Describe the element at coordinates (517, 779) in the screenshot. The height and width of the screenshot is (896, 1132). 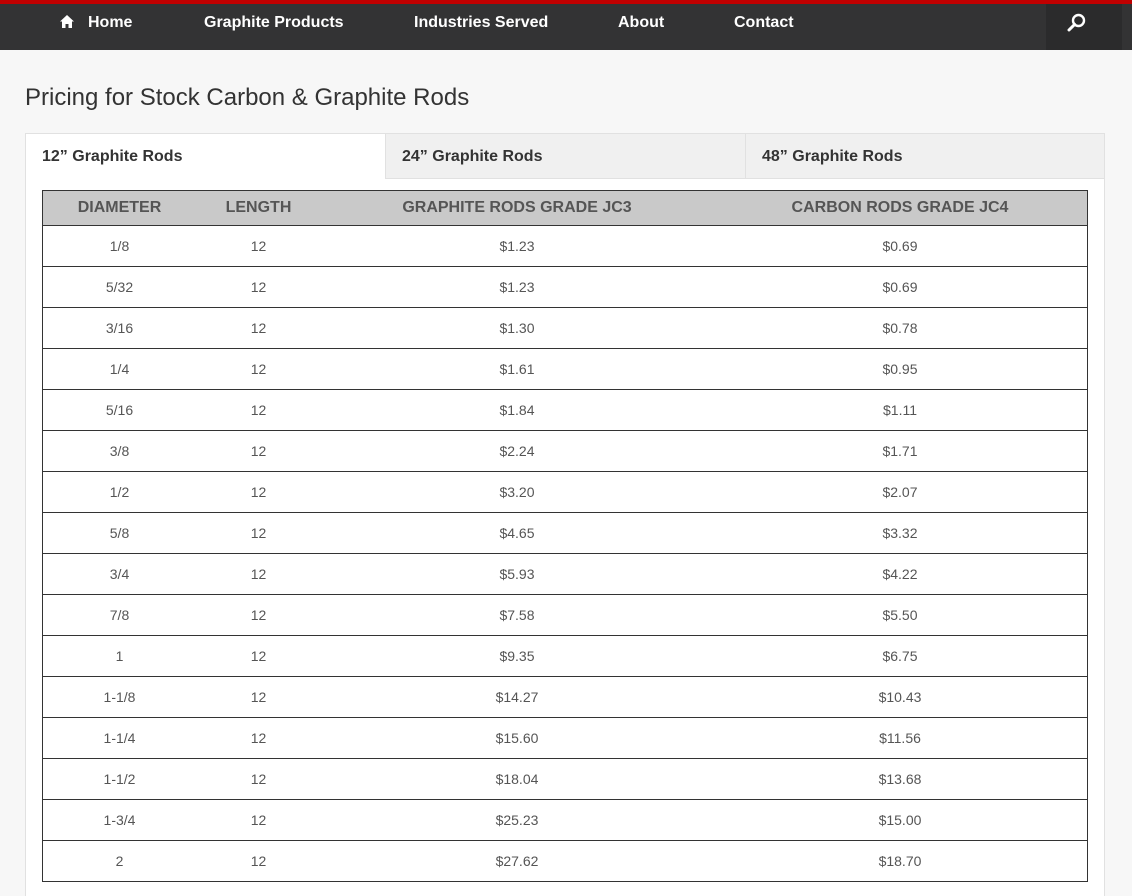
I see `cell-graphite-price: $18.04` at that location.